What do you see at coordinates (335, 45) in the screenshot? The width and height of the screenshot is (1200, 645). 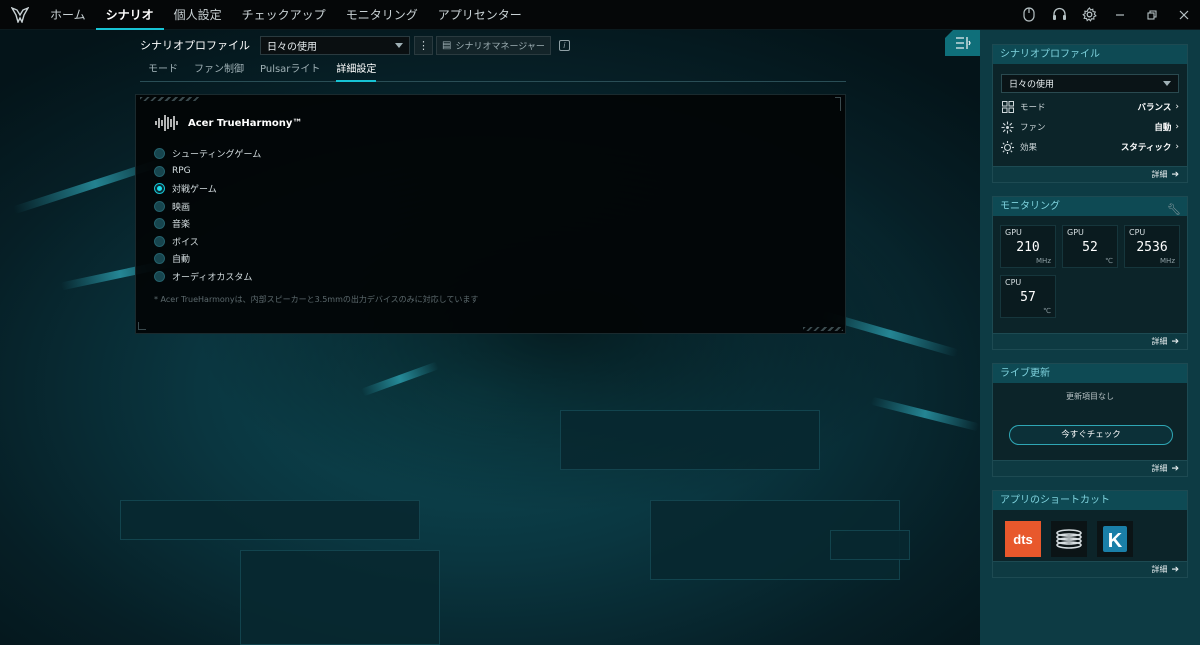 I see `profile-dropdown: 日々の使用` at bounding box center [335, 45].